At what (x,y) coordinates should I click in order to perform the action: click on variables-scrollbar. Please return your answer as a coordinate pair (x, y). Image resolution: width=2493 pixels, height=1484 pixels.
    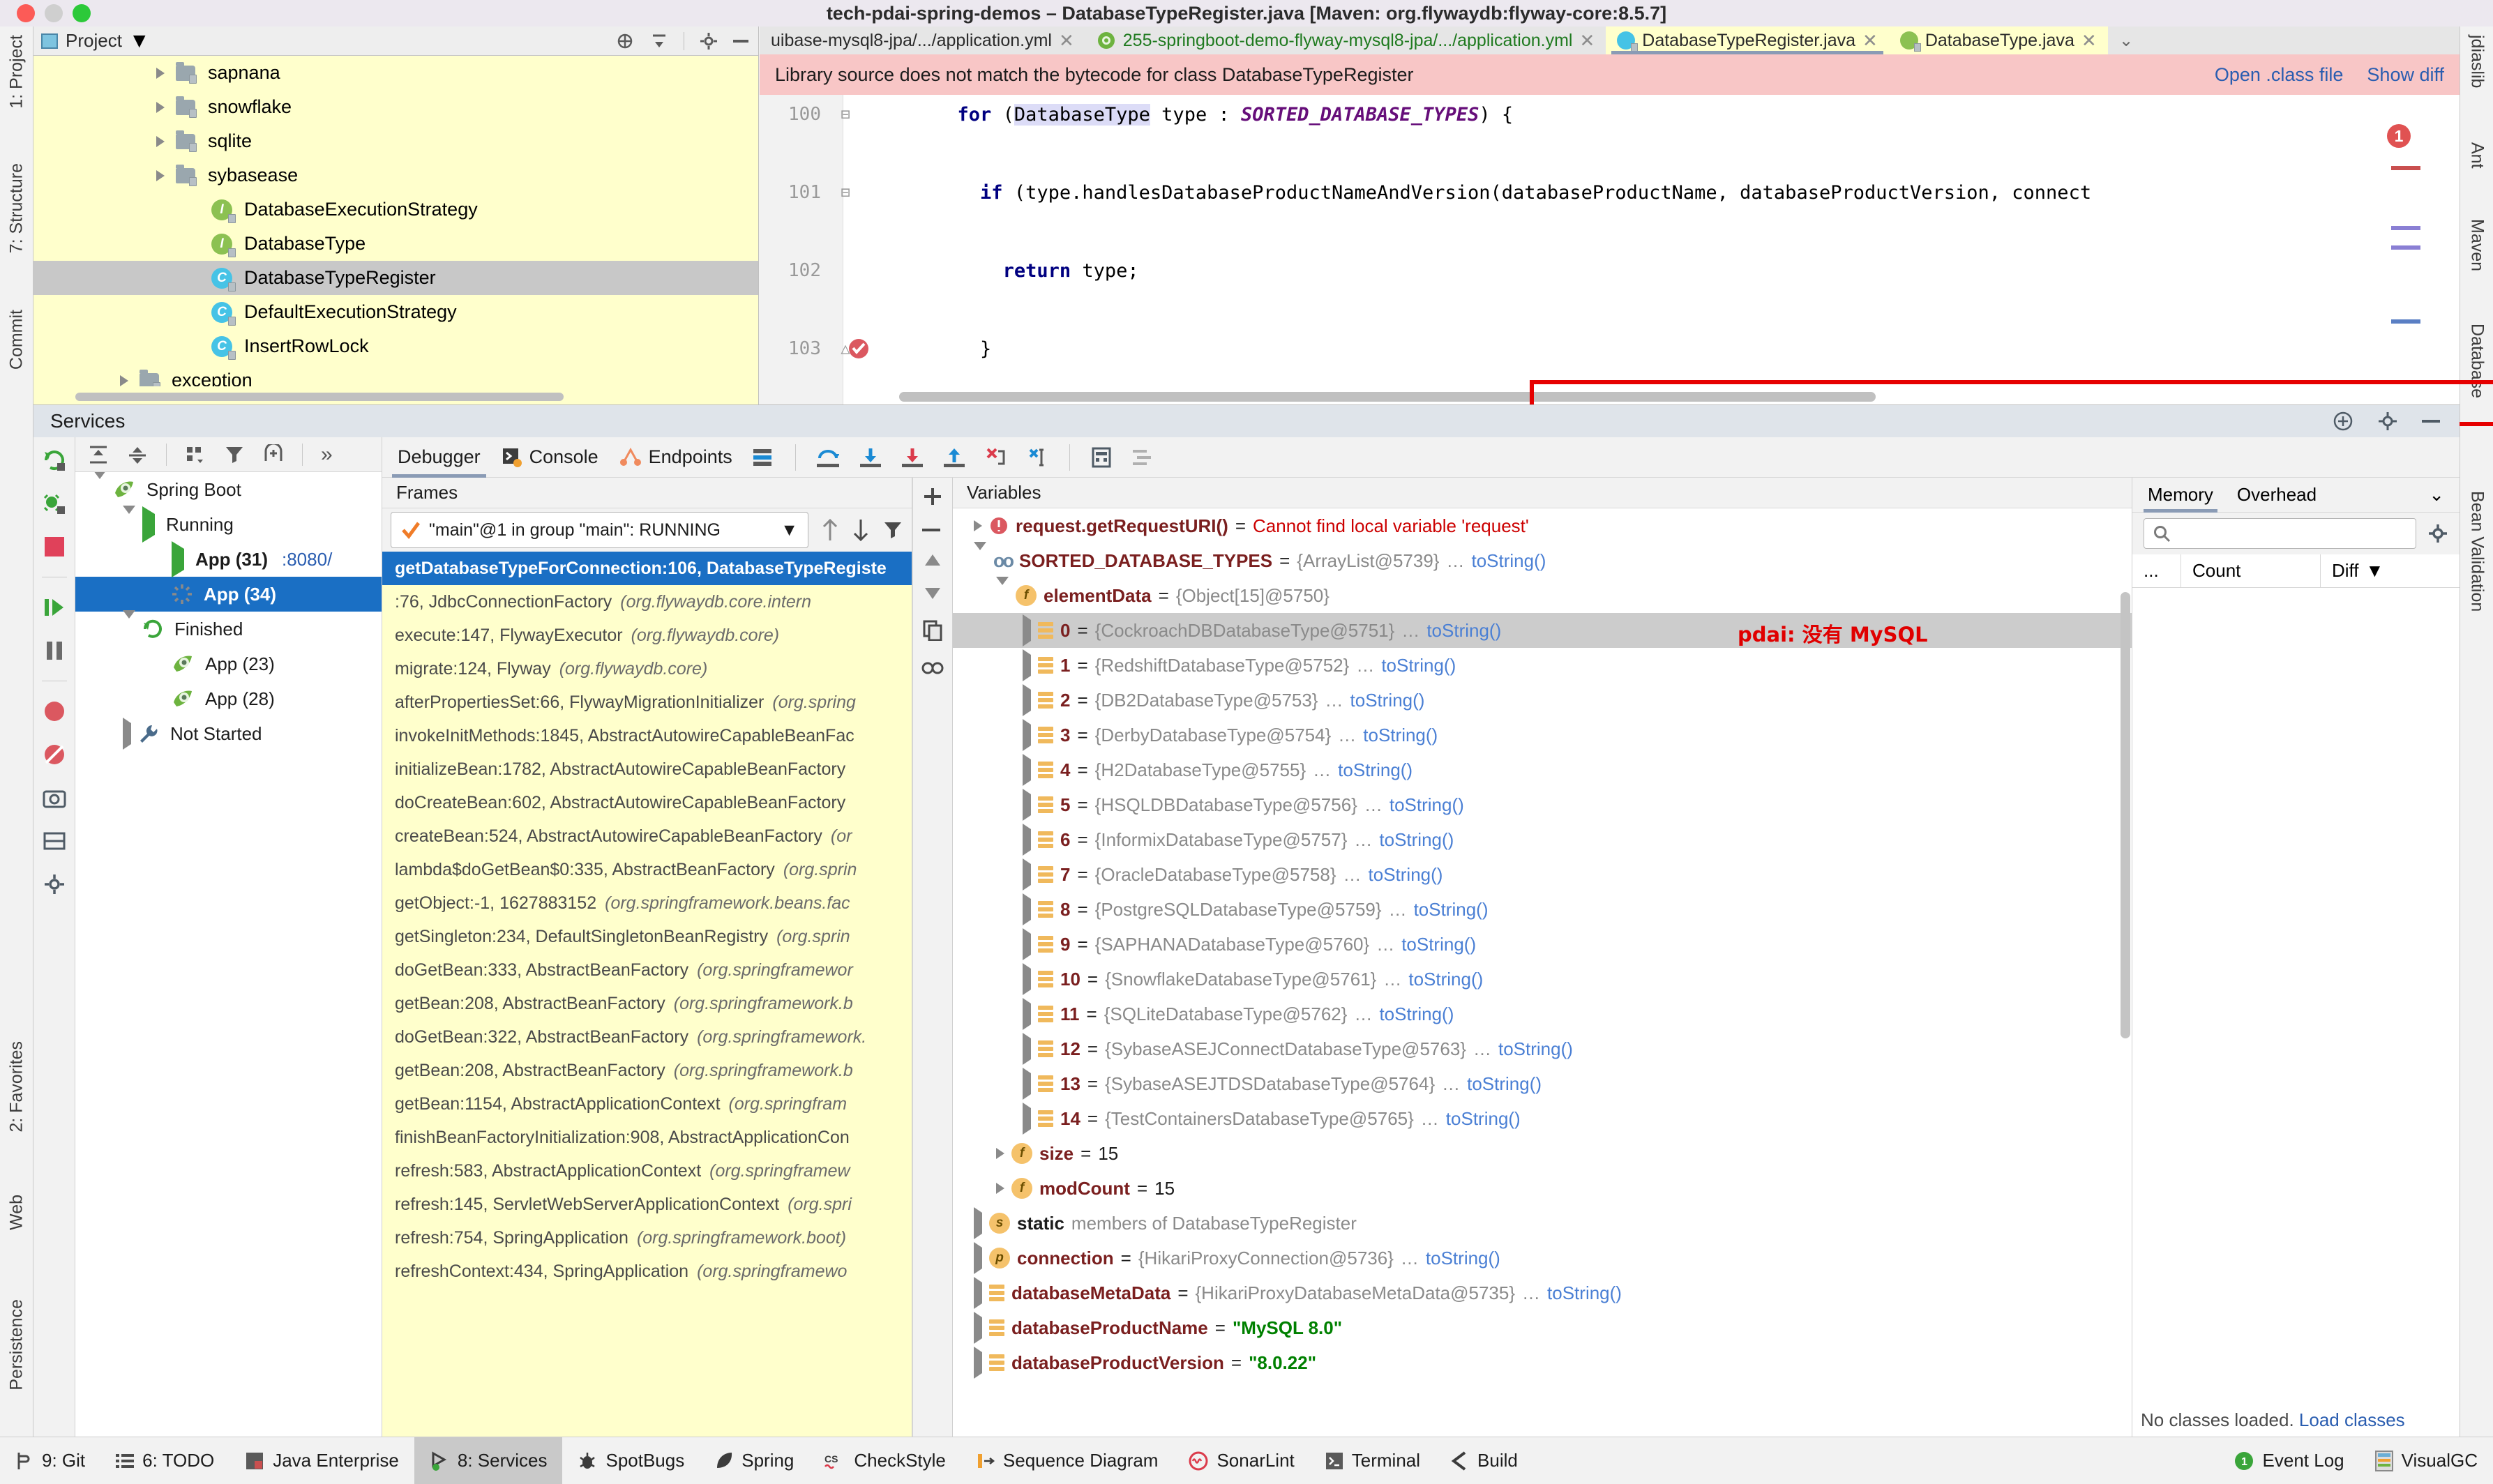
    Looking at the image, I should click on (2125, 815).